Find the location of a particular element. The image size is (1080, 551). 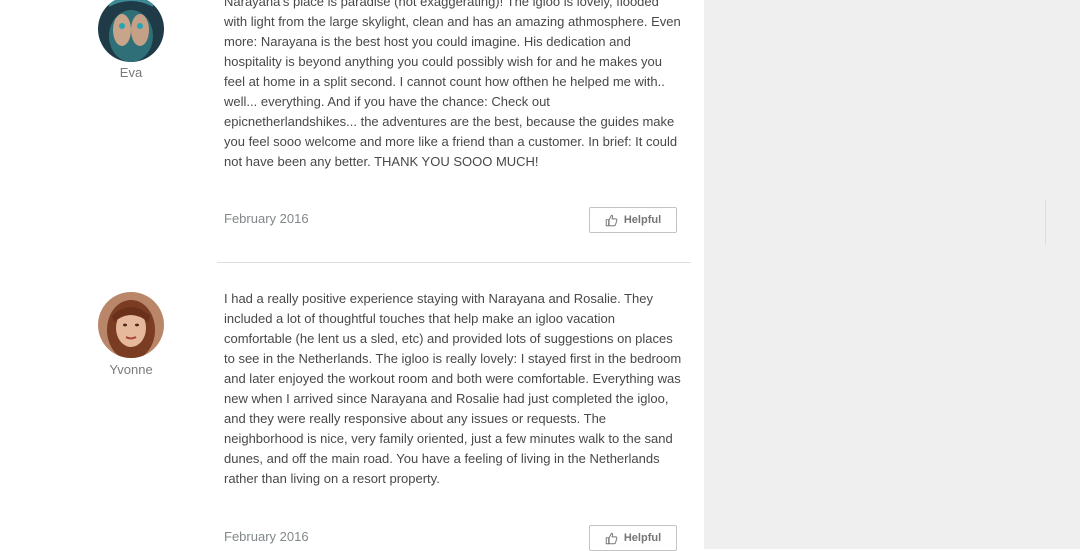

sidebar-edge-divider is located at coordinates (1045, 222).